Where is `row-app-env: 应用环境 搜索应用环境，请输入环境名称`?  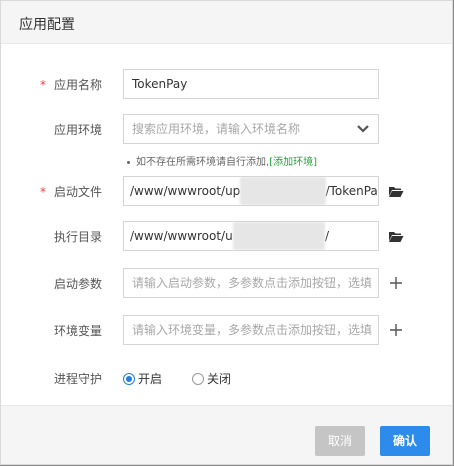 row-app-env: 应用环境 搜索应用环境，请输入环境名称 is located at coordinates (226, 129).